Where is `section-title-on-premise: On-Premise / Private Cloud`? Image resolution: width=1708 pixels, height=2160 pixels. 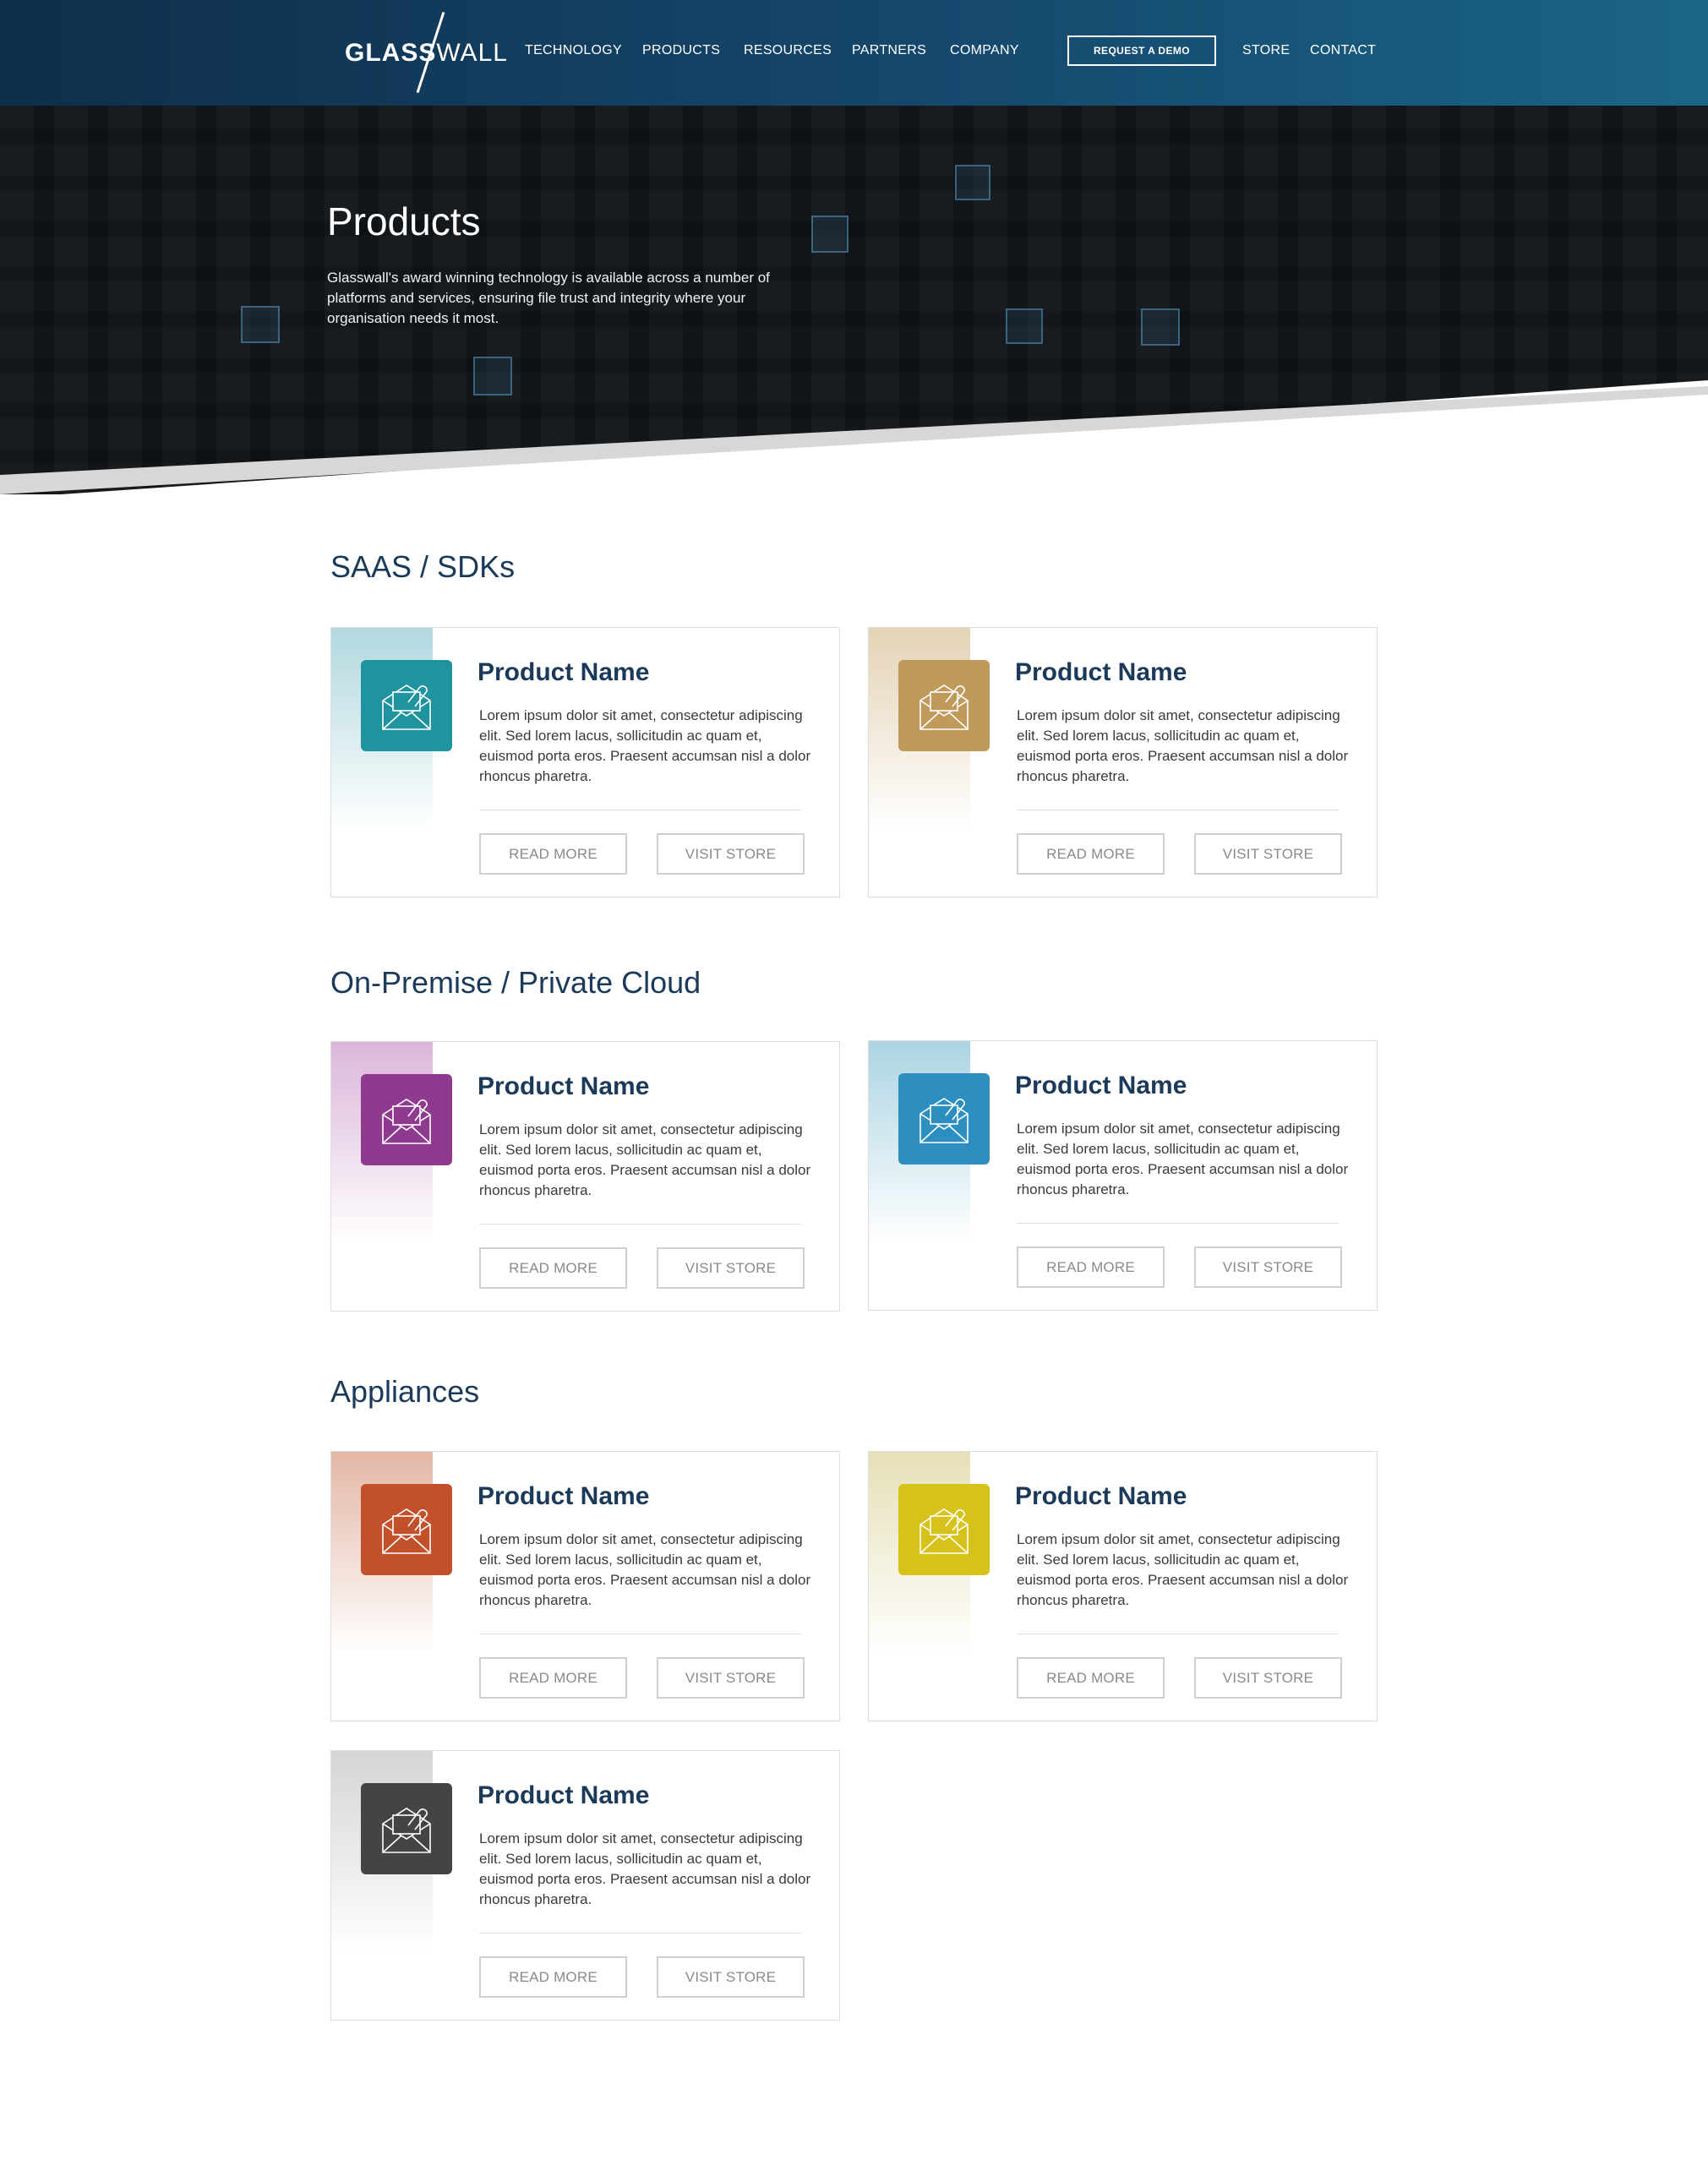
section-title-on-premise: On-Premise / Private Cloud is located at coordinates (515, 982).